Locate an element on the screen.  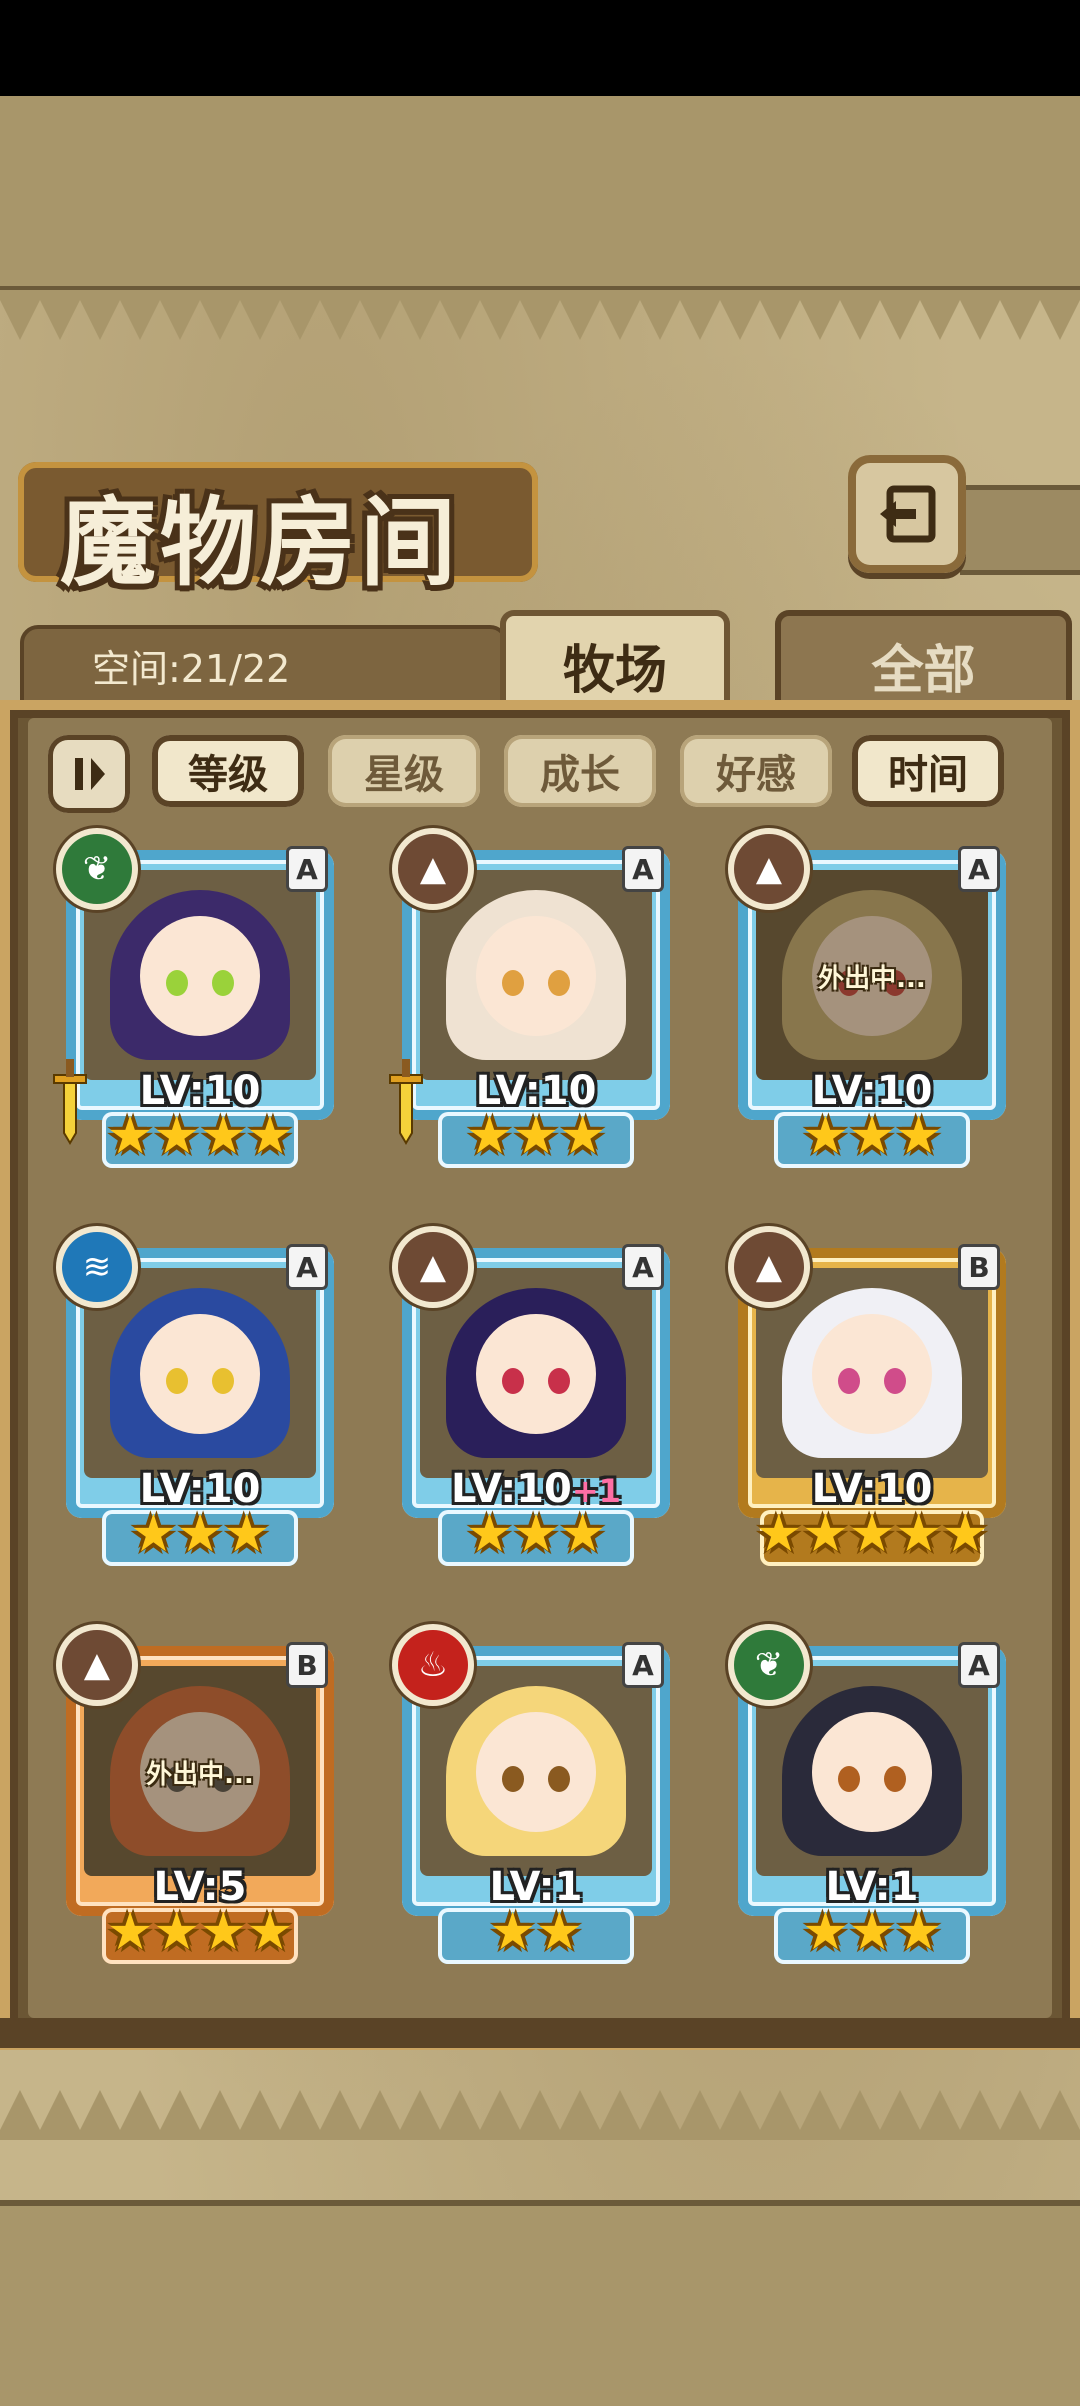
filter-time: 时间 is located at coordinates (928, 771).